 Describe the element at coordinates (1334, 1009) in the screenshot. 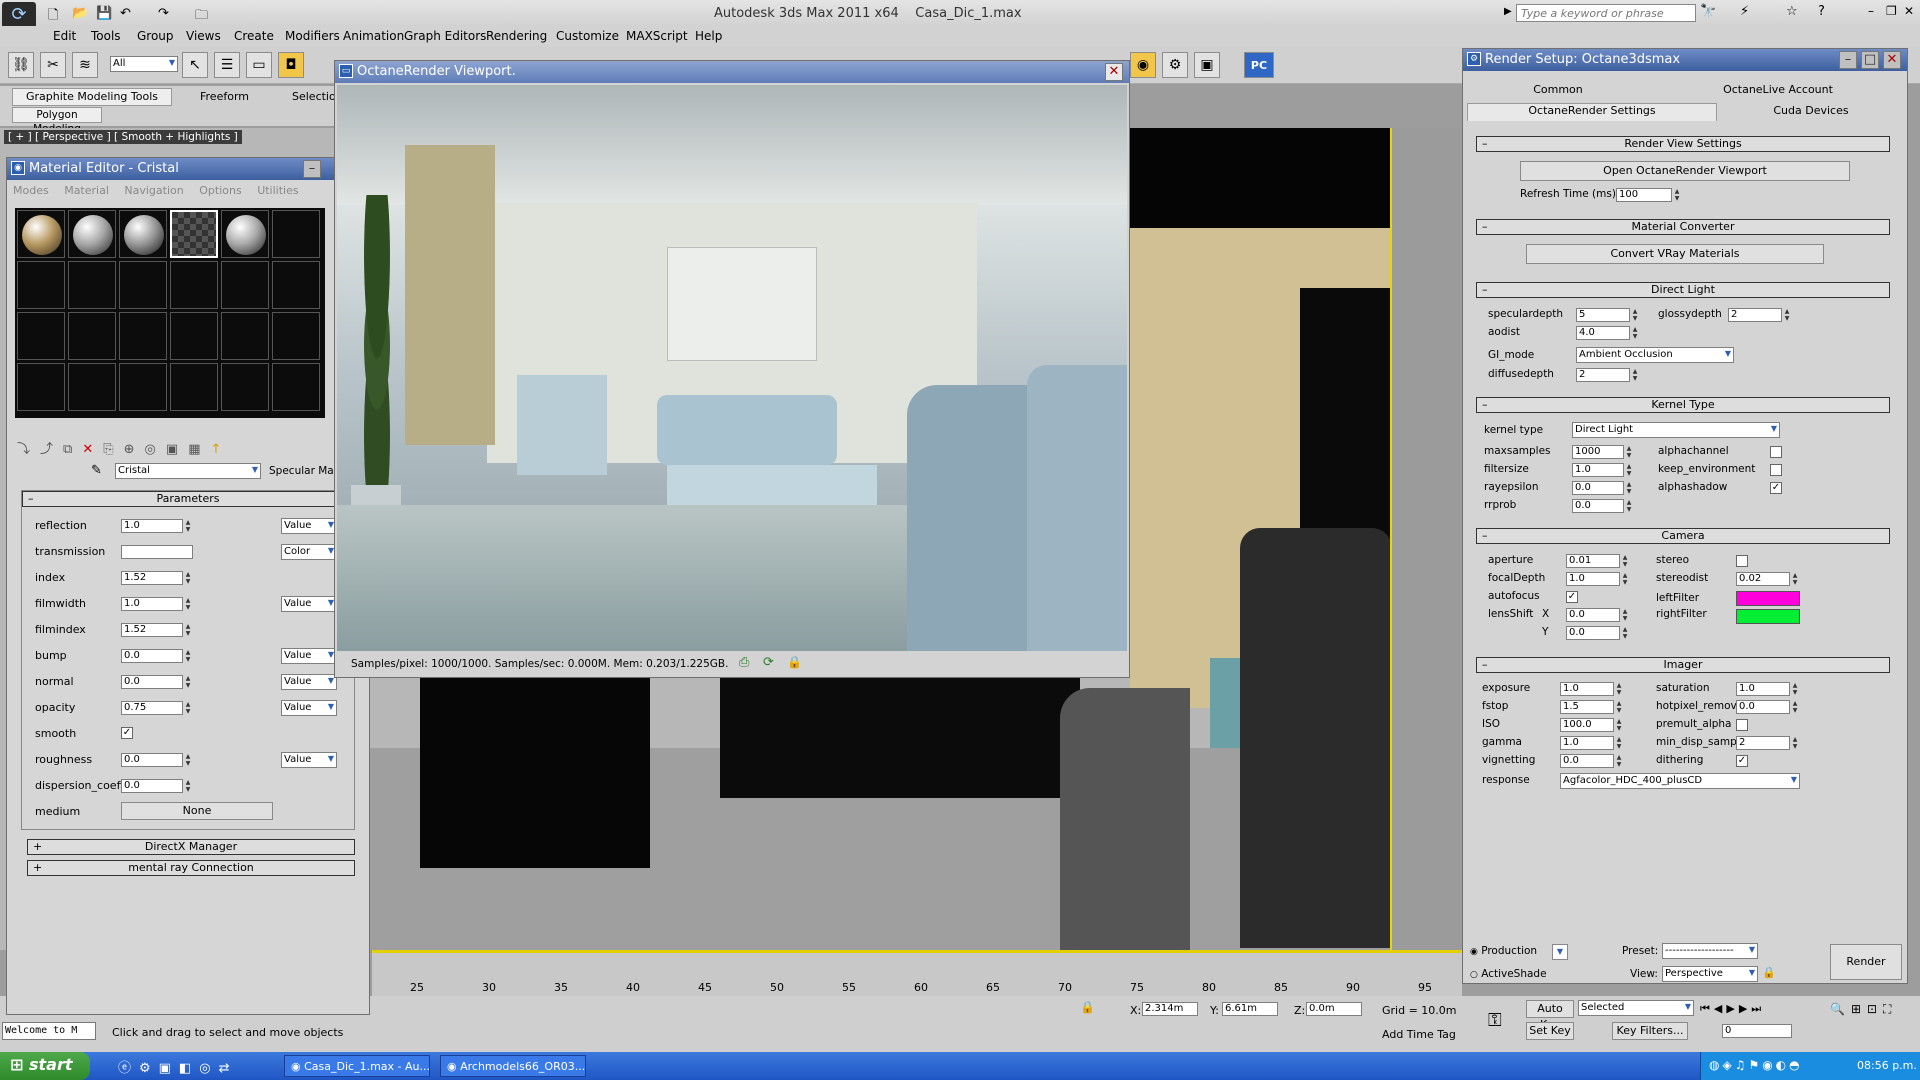

I see `z-coordinate-field: 0.0m` at that location.